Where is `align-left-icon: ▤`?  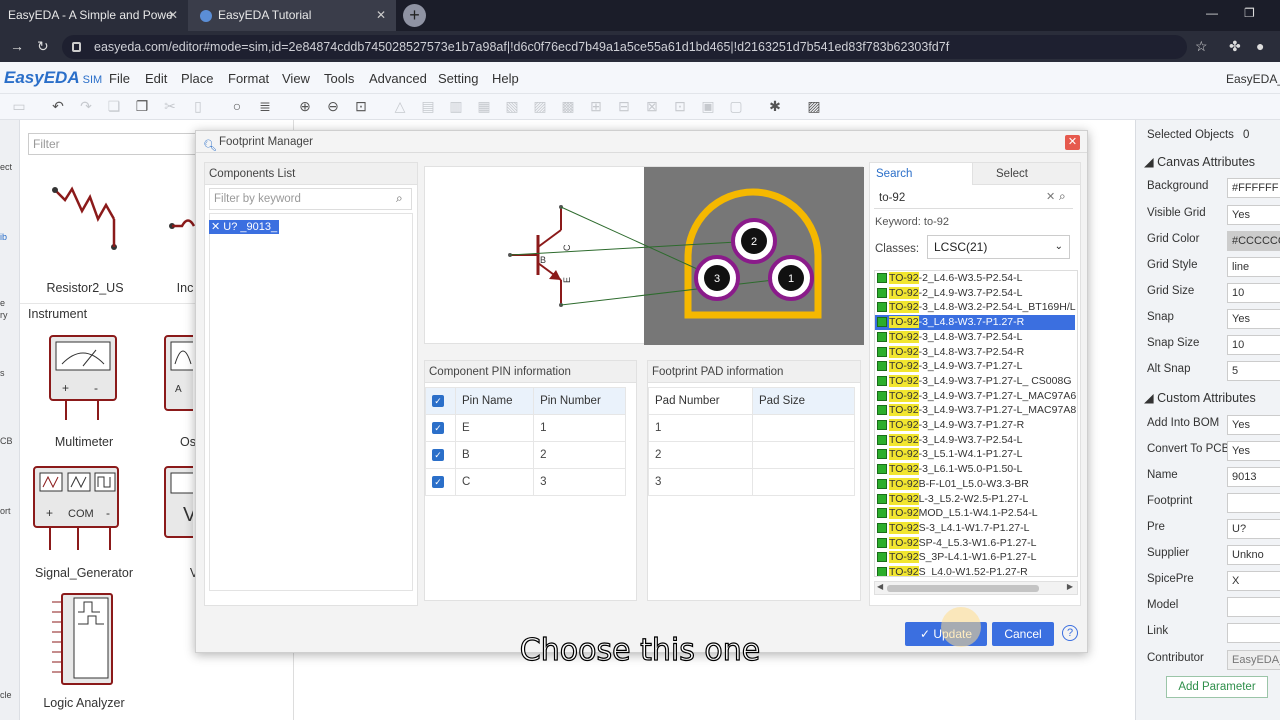 align-left-icon: ▤ is located at coordinates (428, 106).